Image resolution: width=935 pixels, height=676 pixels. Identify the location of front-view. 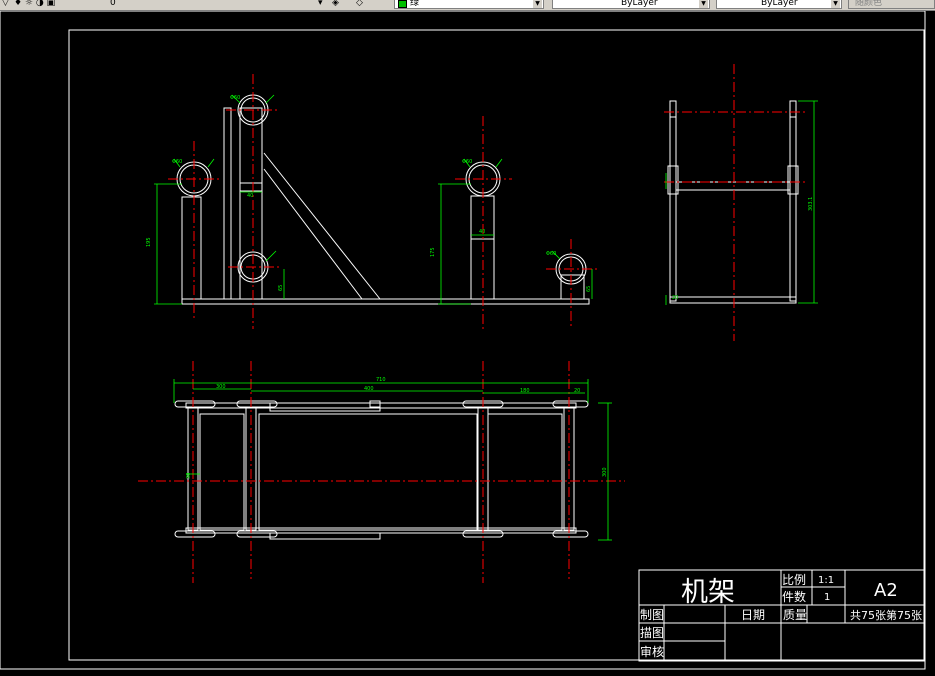
(383, 199).